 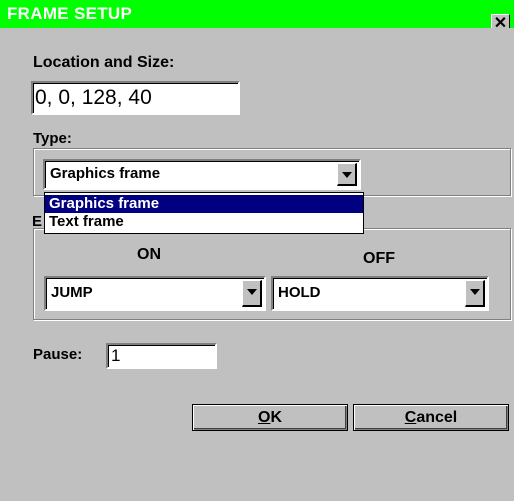 What do you see at coordinates (204, 204) in the screenshot?
I see `type-option-graphics-frame: Graphics frame` at bounding box center [204, 204].